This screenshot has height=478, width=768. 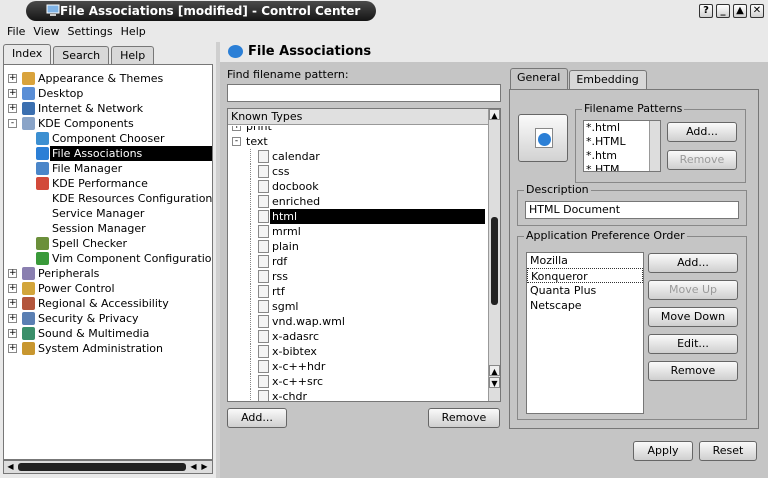 What do you see at coordinates (585, 260) in the screenshot?
I see `list-item: Mozilla` at bounding box center [585, 260].